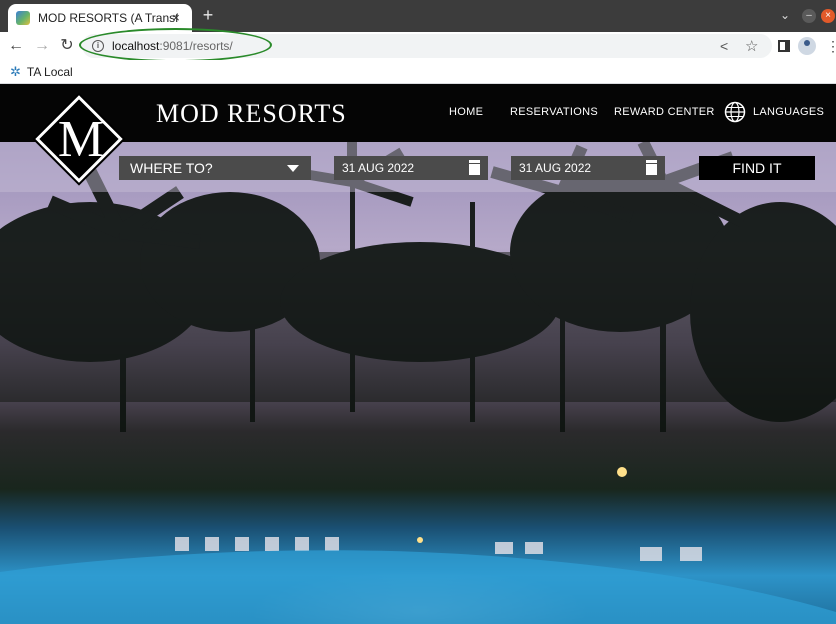  What do you see at coordinates (418, 72) in the screenshot?
I see `bookmarks-bar: ✲ TA Local` at bounding box center [418, 72].